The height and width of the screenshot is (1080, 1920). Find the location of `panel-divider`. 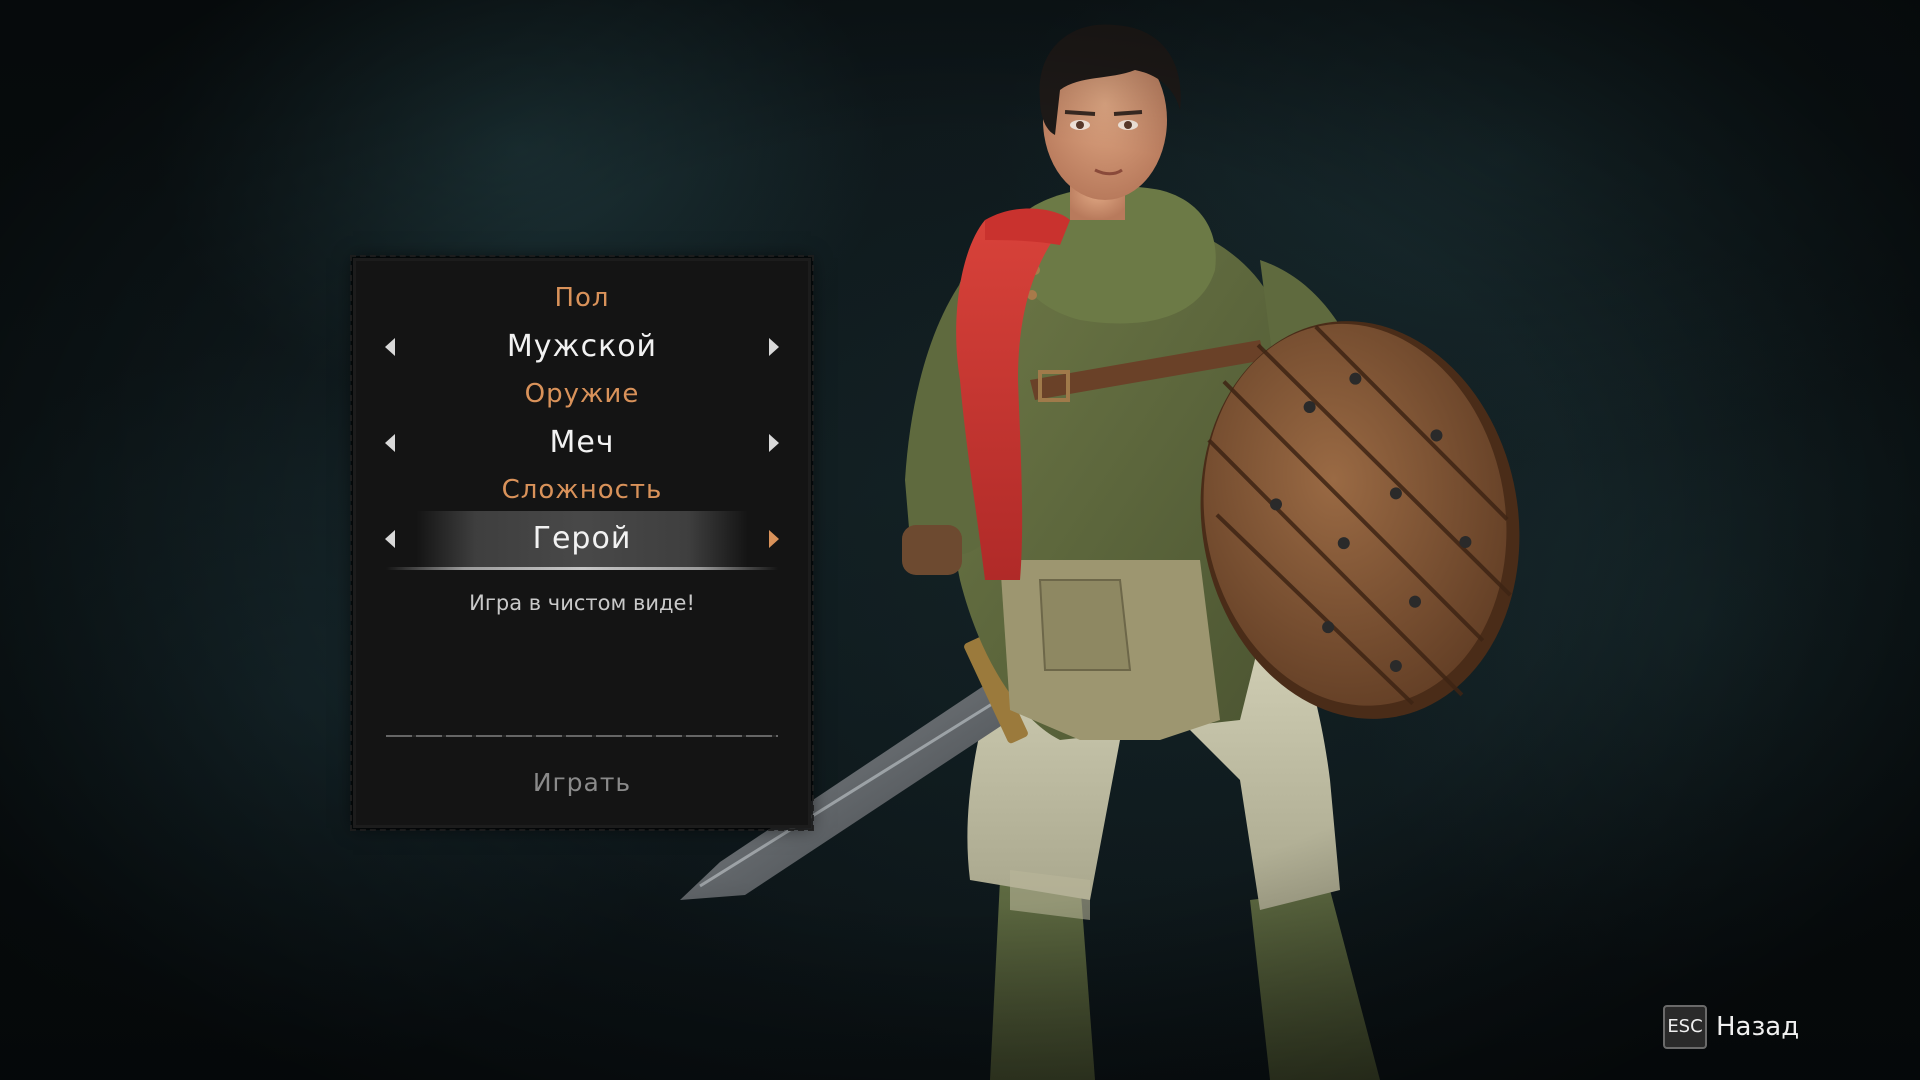

panel-divider is located at coordinates (582, 736).